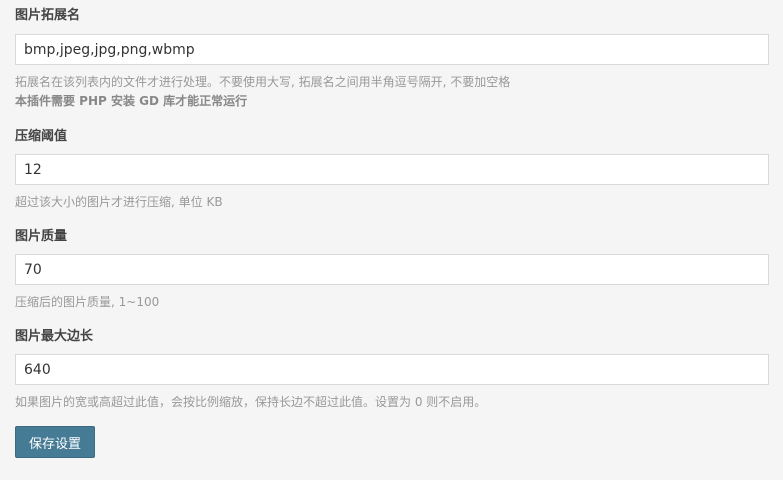 The image size is (783, 480). What do you see at coordinates (41, 236) in the screenshot?
I see `quality-label: 图片质量` at bounding box center [41, 236].